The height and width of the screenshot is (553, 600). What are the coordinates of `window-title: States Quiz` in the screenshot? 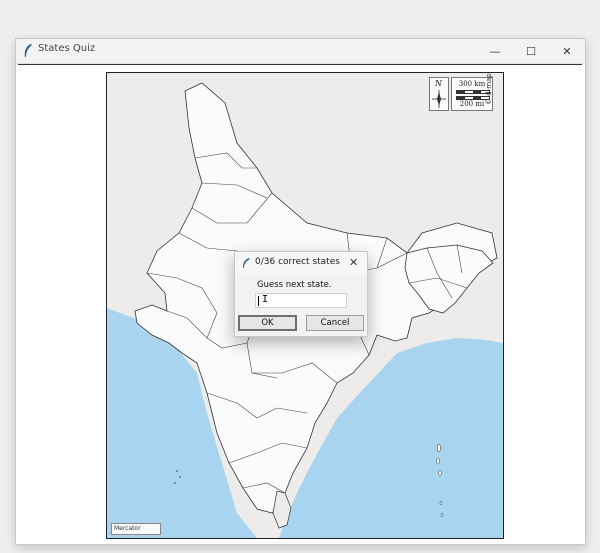 It's located at (67, 48).